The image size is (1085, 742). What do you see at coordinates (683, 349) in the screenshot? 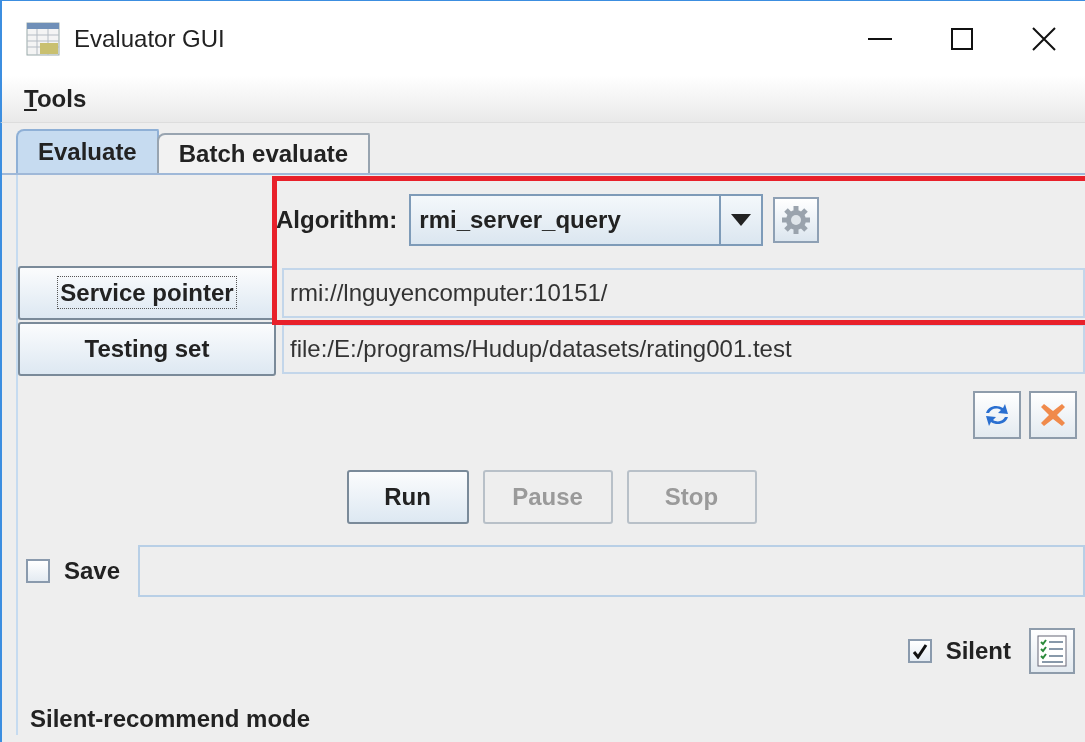
I see `testing-set-field: file:/E:/programs/Hudup/datasets/rating001.test` at bounding box center [683, 349].